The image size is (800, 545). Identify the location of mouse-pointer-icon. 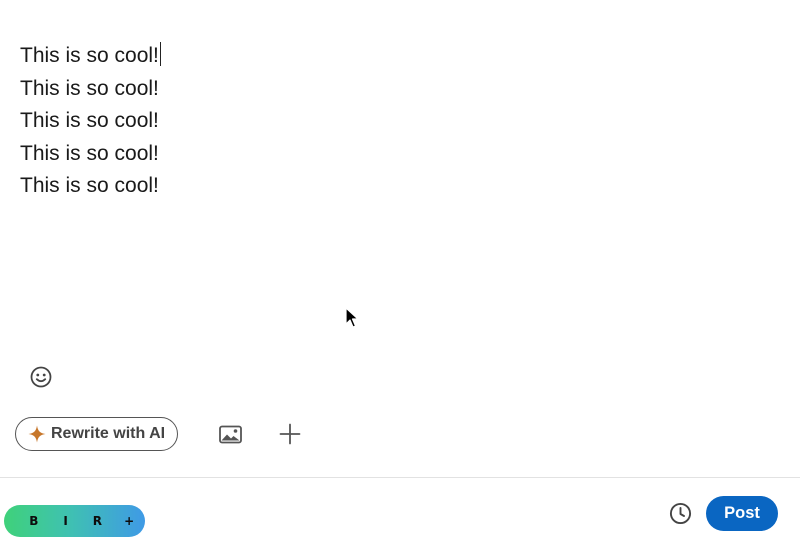
(352, 317).